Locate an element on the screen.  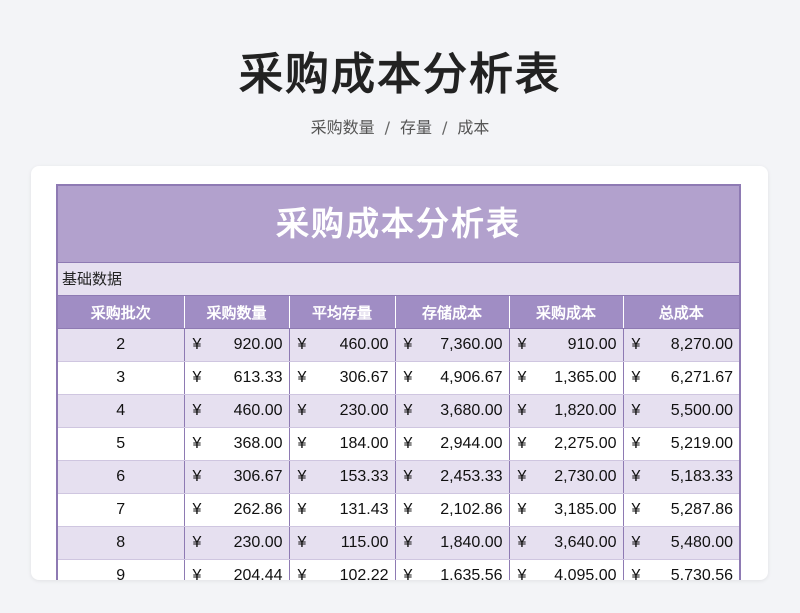
quantity-cell: ¥613.33 is located at coordinates (237, 378).